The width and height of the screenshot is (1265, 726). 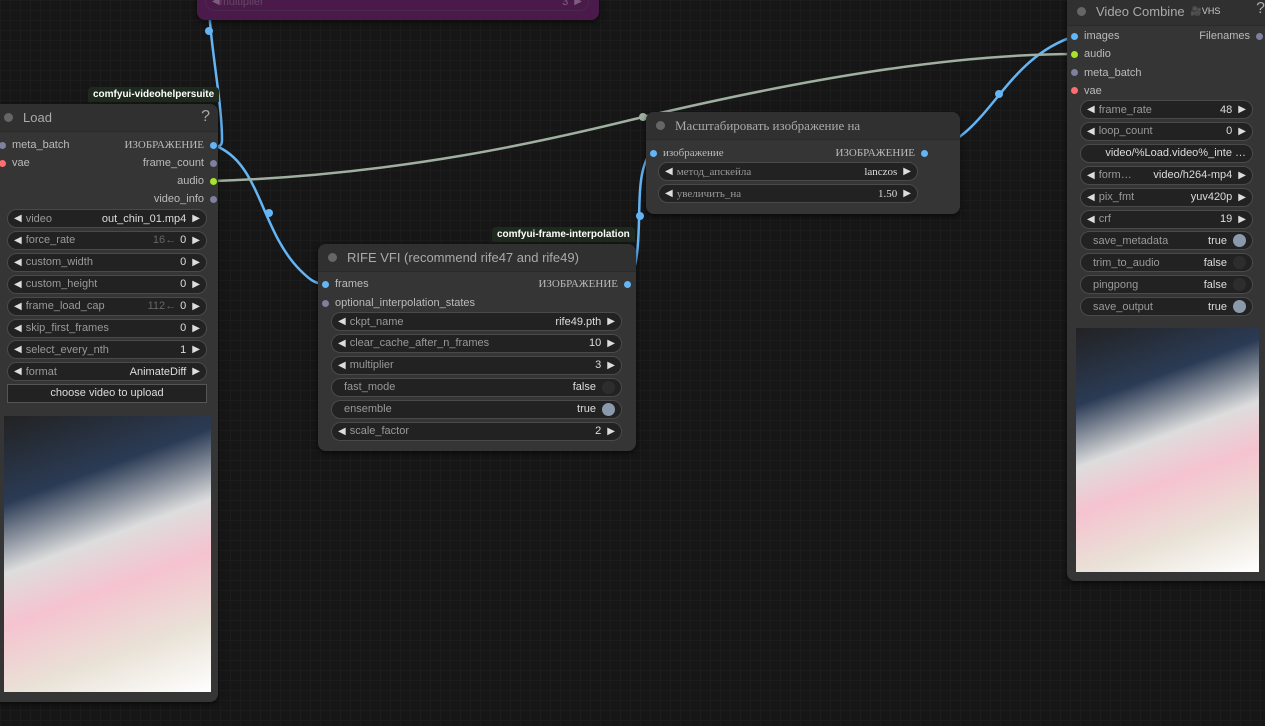 What do you see at coordinates (197, 181) in the screenshot?
I see `output-slot: audio` at bounding box center [197, 181].